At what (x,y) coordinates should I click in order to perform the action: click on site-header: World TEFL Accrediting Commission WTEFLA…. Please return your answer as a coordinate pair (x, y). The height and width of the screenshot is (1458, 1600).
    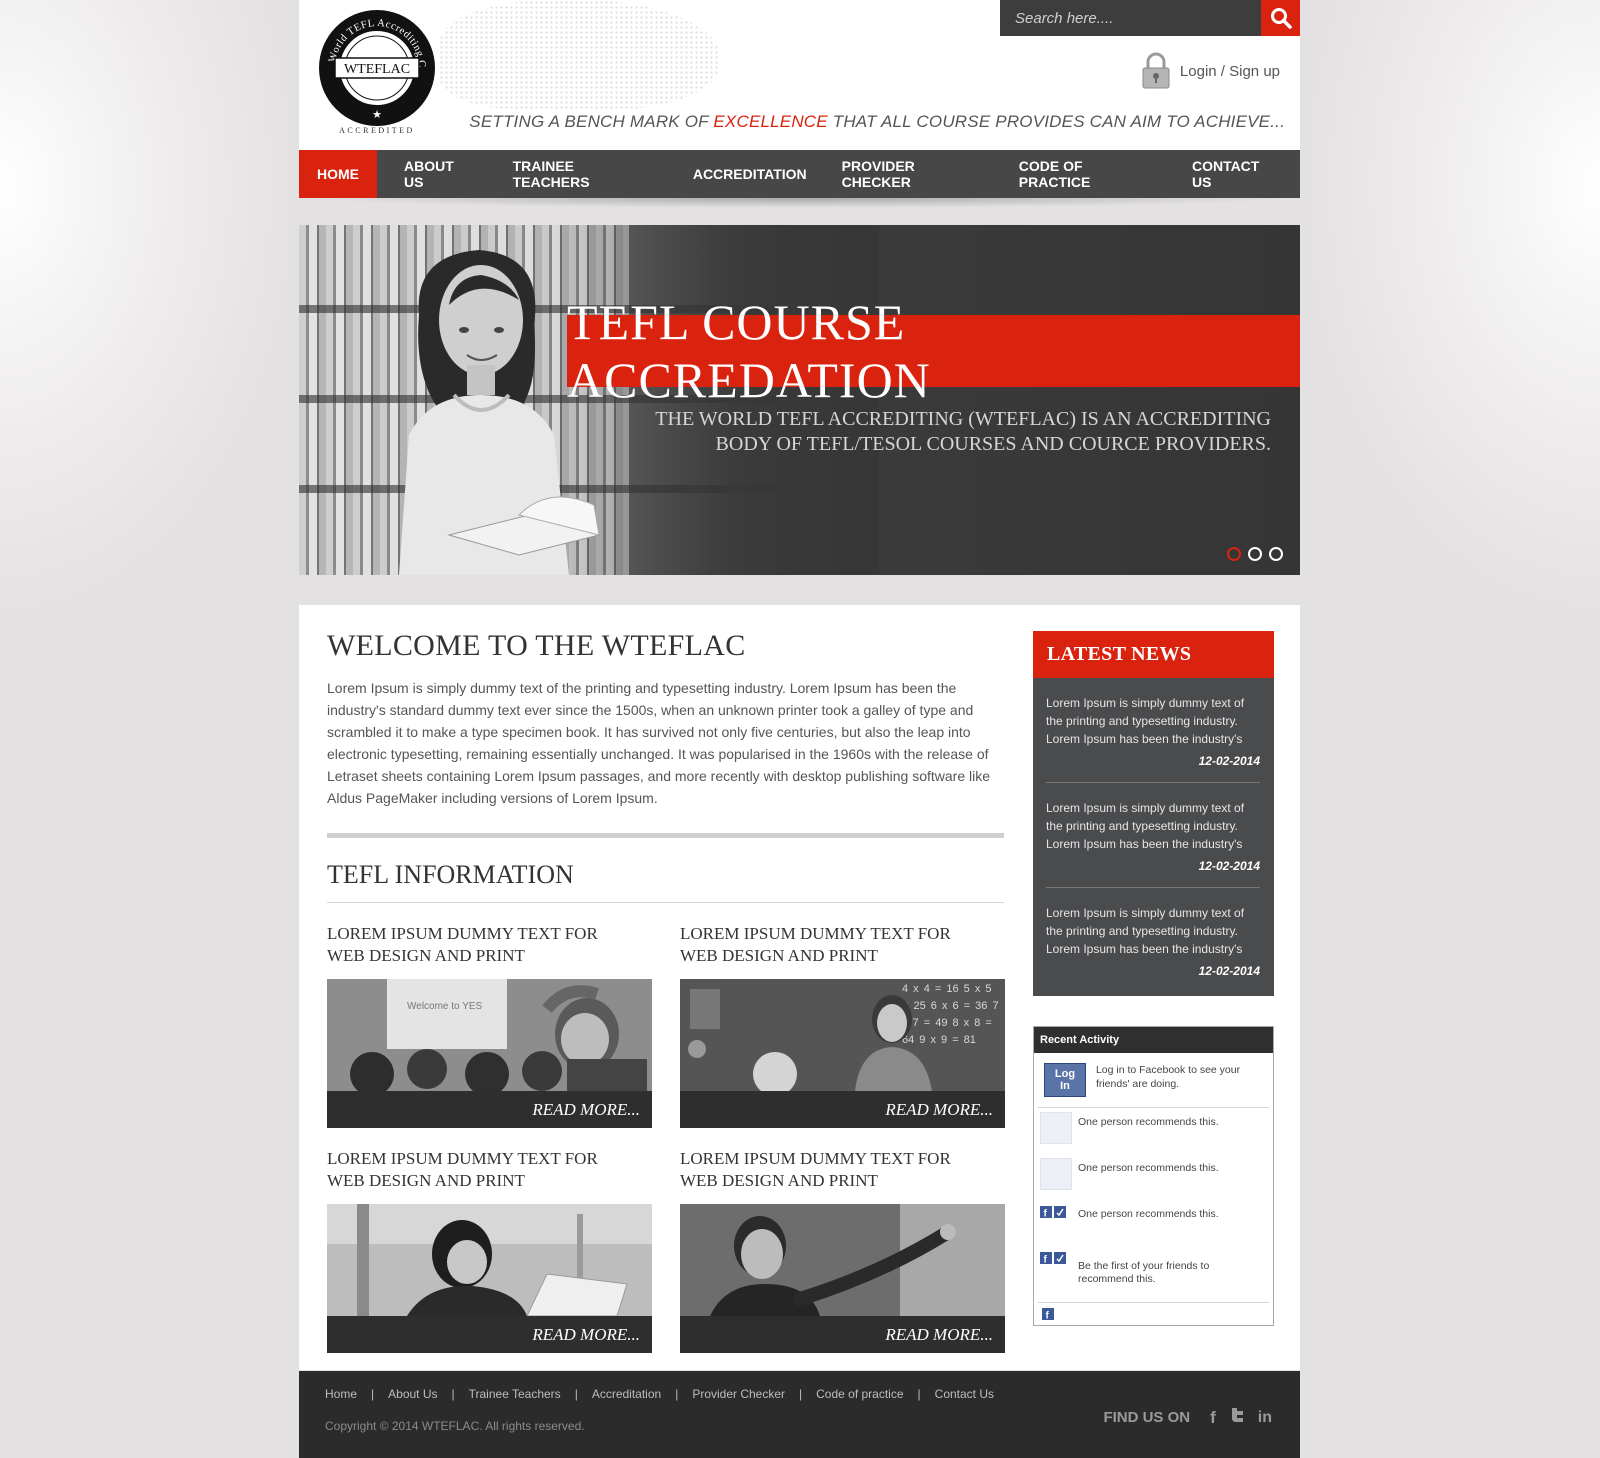
    Looking at the image, I should click on (799, 75).